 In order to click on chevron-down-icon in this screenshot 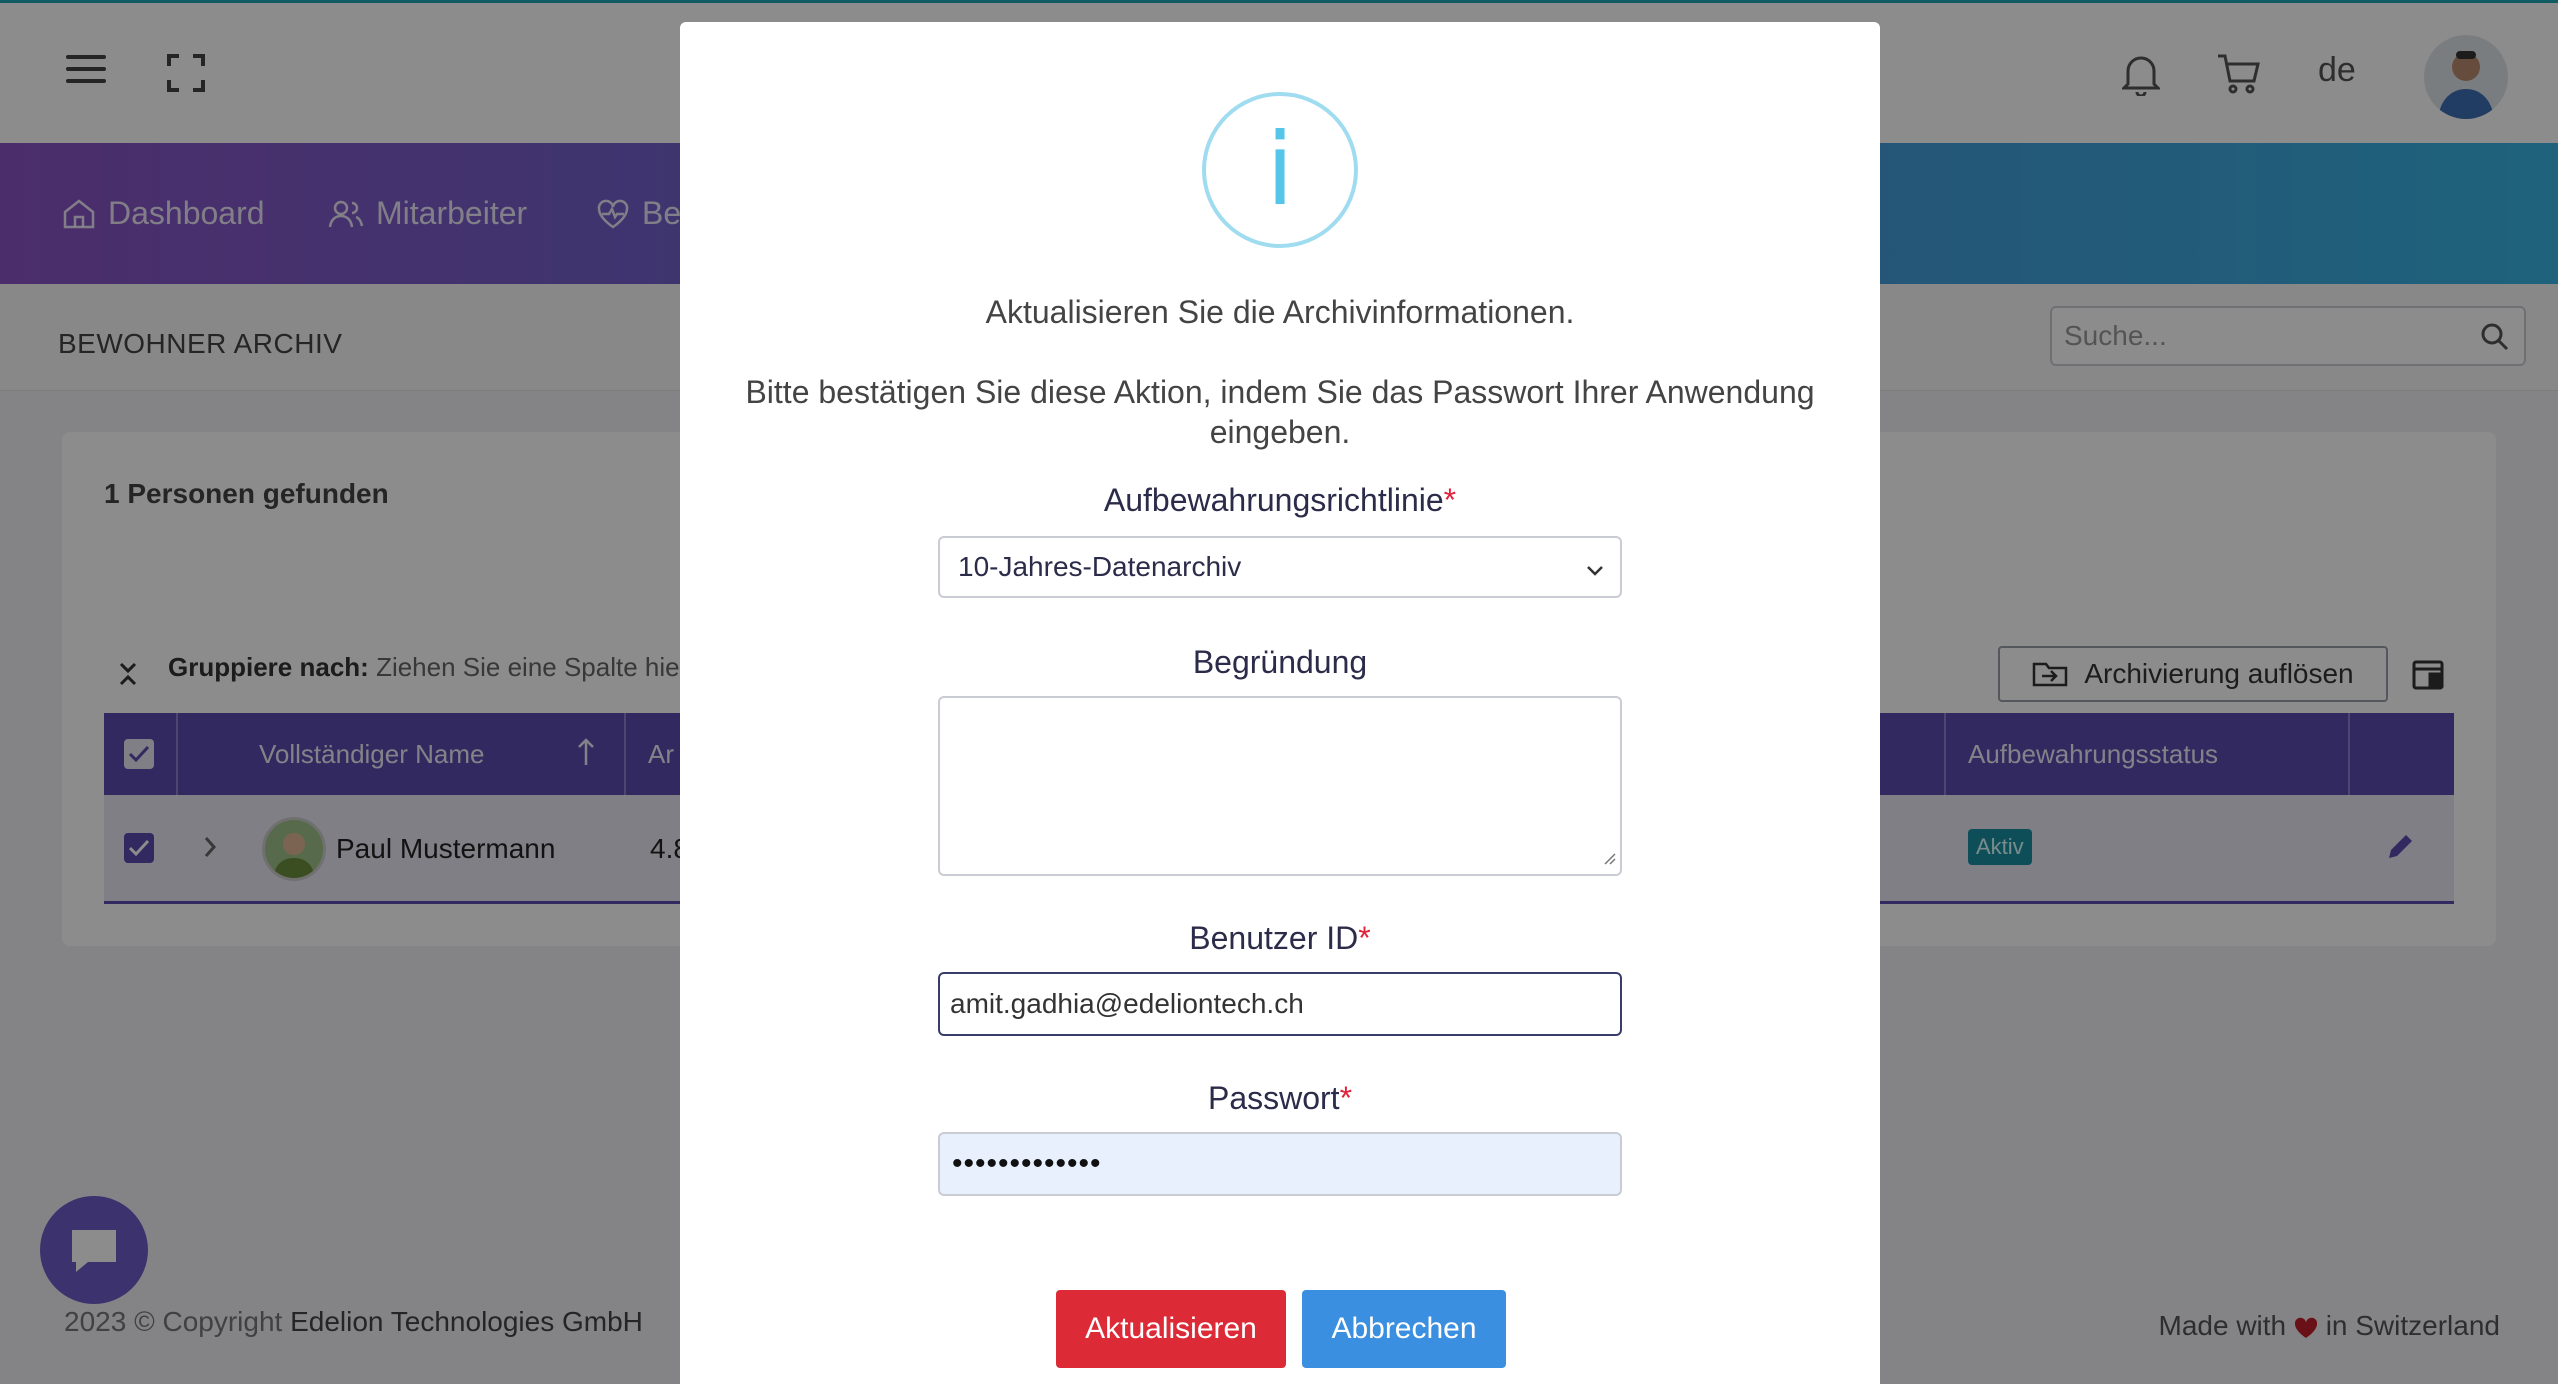, I will do `click(1595, 572)`.